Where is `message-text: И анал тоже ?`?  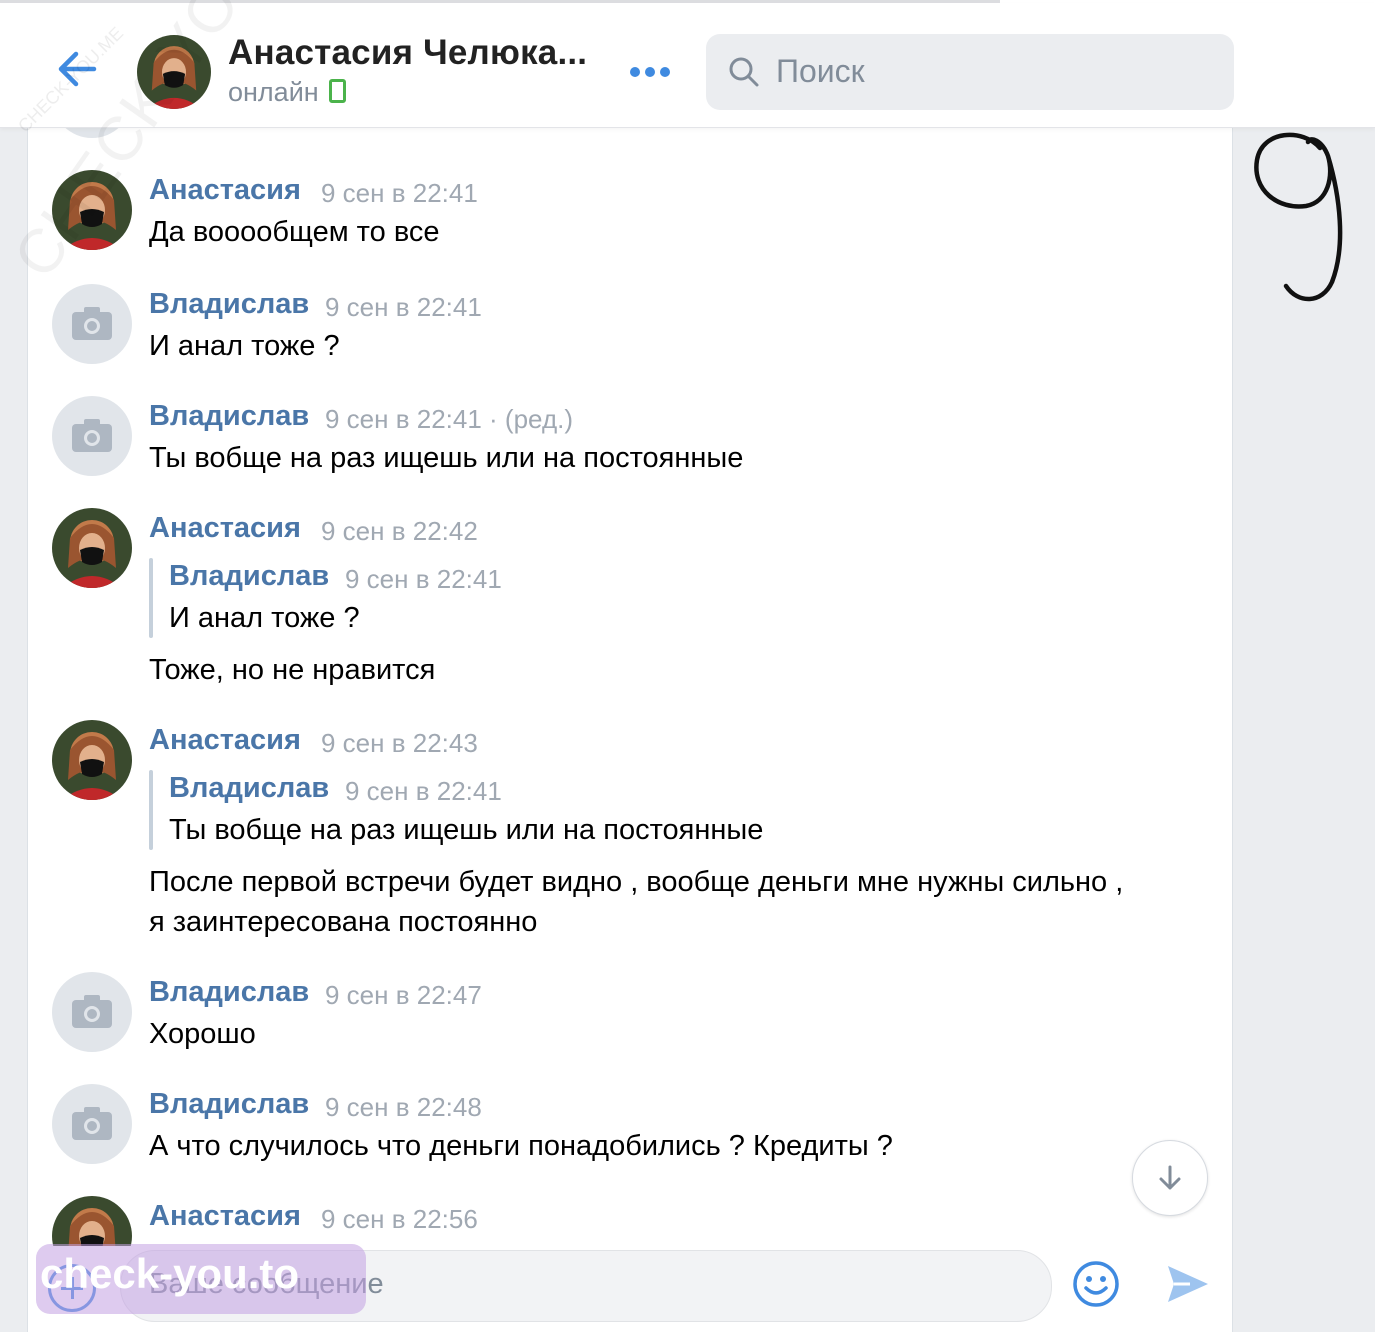 message-text: И анал тоже ? is located at coordinates (244, 346).